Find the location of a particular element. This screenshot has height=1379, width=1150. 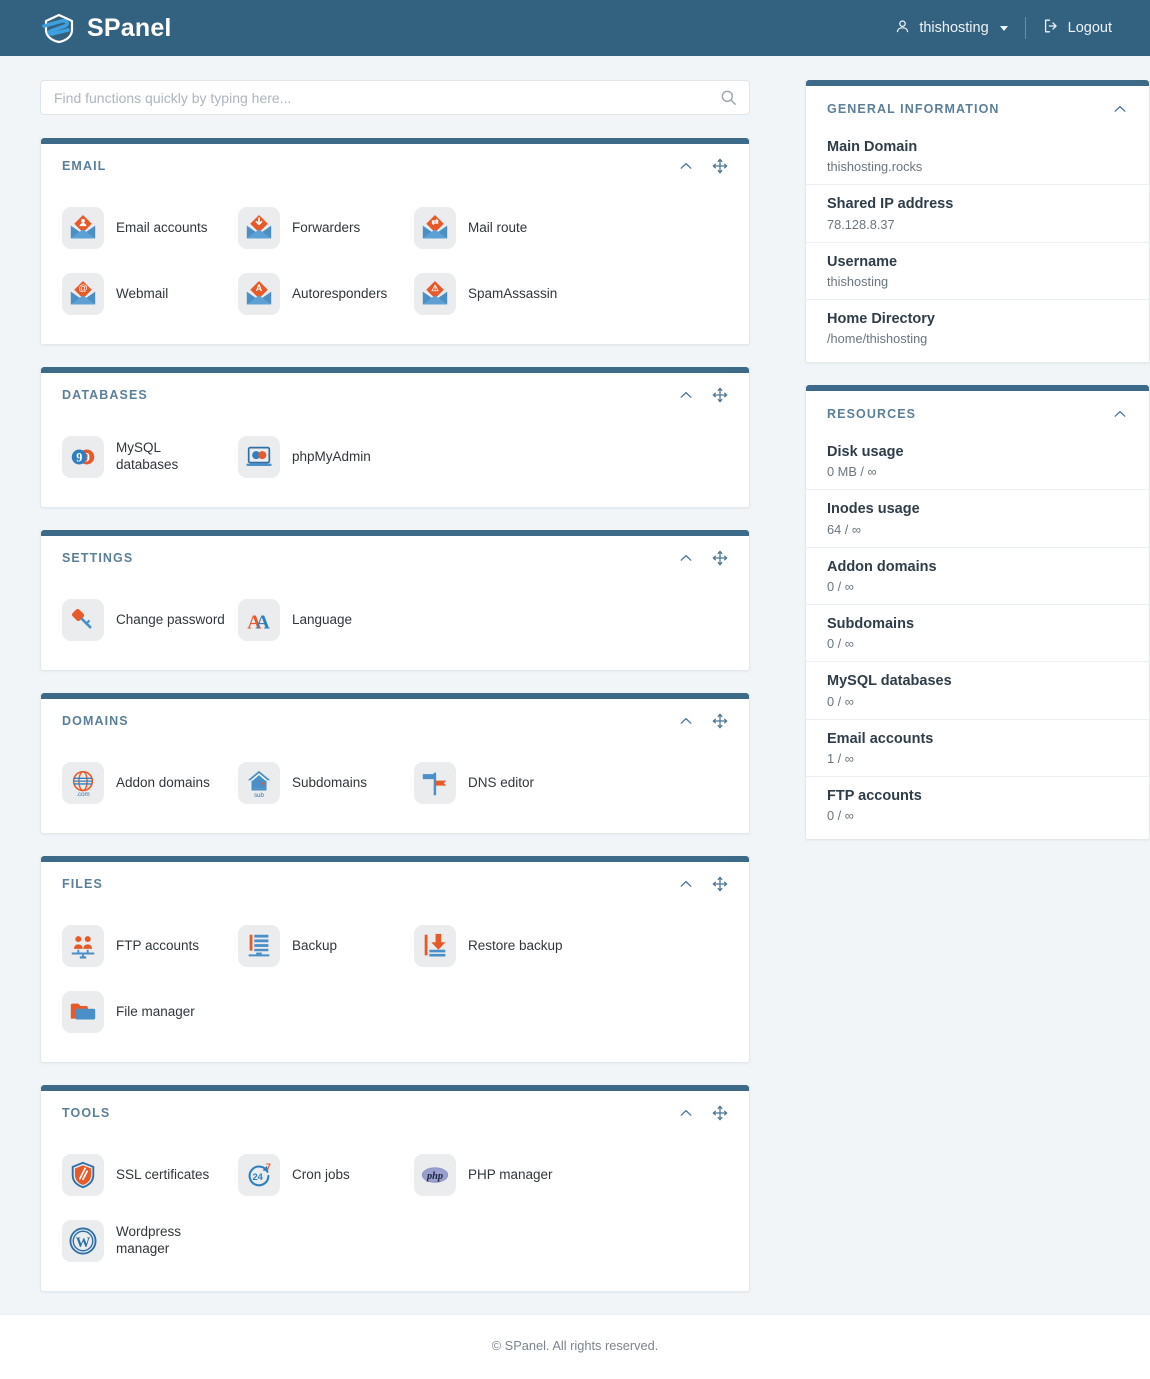

user-name: thishosting is located at coordinates (954, 28).